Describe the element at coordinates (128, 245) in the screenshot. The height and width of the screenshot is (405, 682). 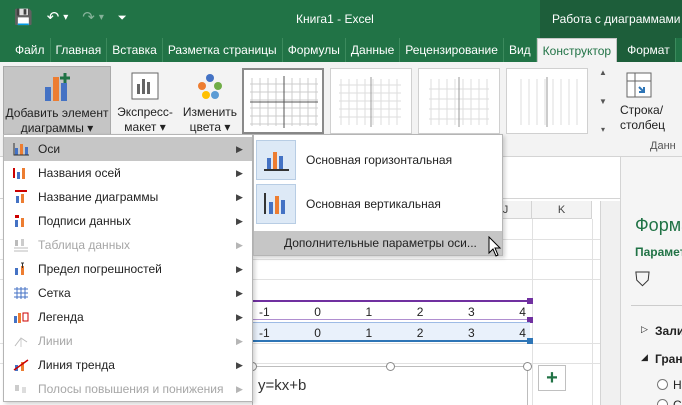
I see `menu-item-data-table: Таблица данных ▶` at that location.